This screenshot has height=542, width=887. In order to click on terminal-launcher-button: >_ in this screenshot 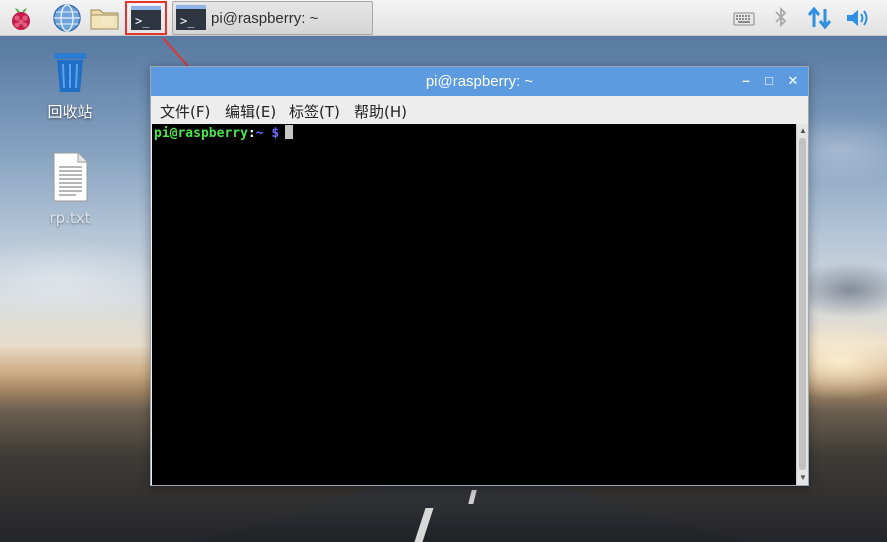, I will do `click(146, 18)`.